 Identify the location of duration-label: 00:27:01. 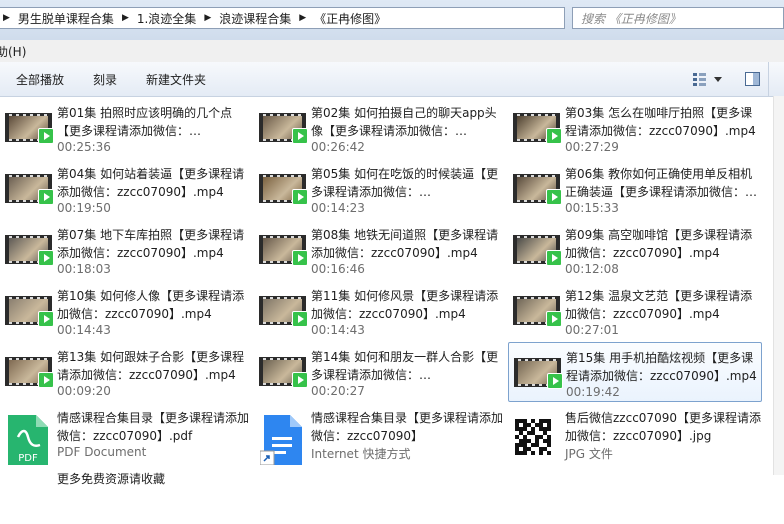
(592, 330).